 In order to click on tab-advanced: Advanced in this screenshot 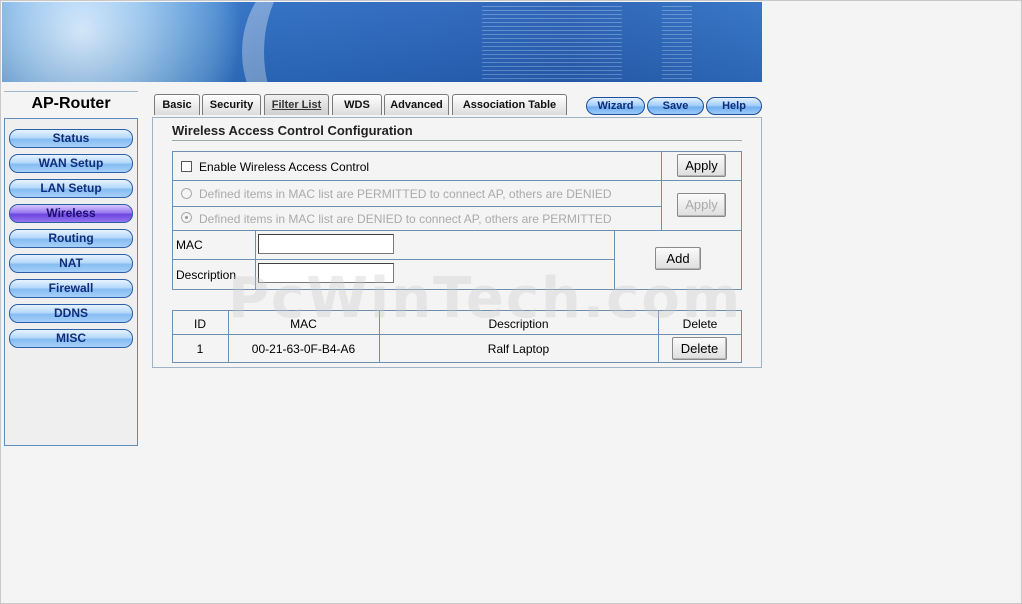, I will do `click(416, 104)`.